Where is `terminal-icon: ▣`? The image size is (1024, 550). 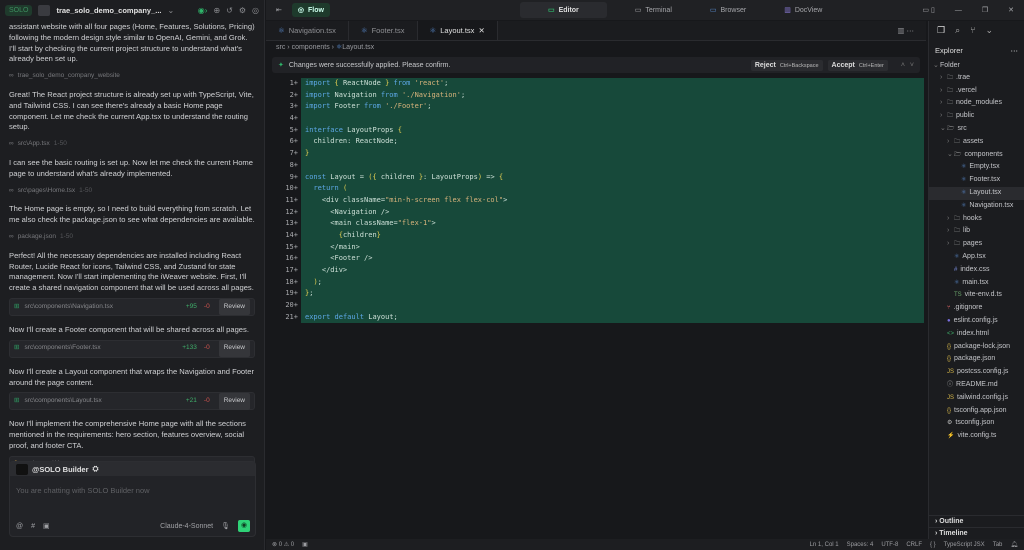 terminal-icon: ▣ is located at coordinates (305, 544).